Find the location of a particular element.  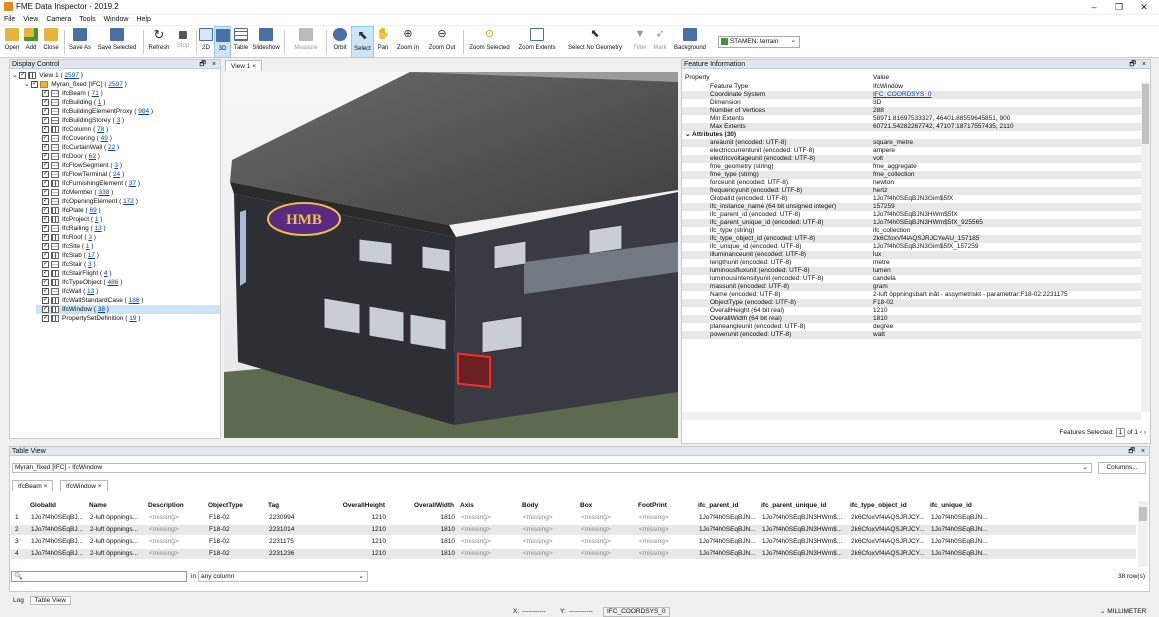

units-select: ⌄ MILLIMETER is located at coordinates (1123, 612).